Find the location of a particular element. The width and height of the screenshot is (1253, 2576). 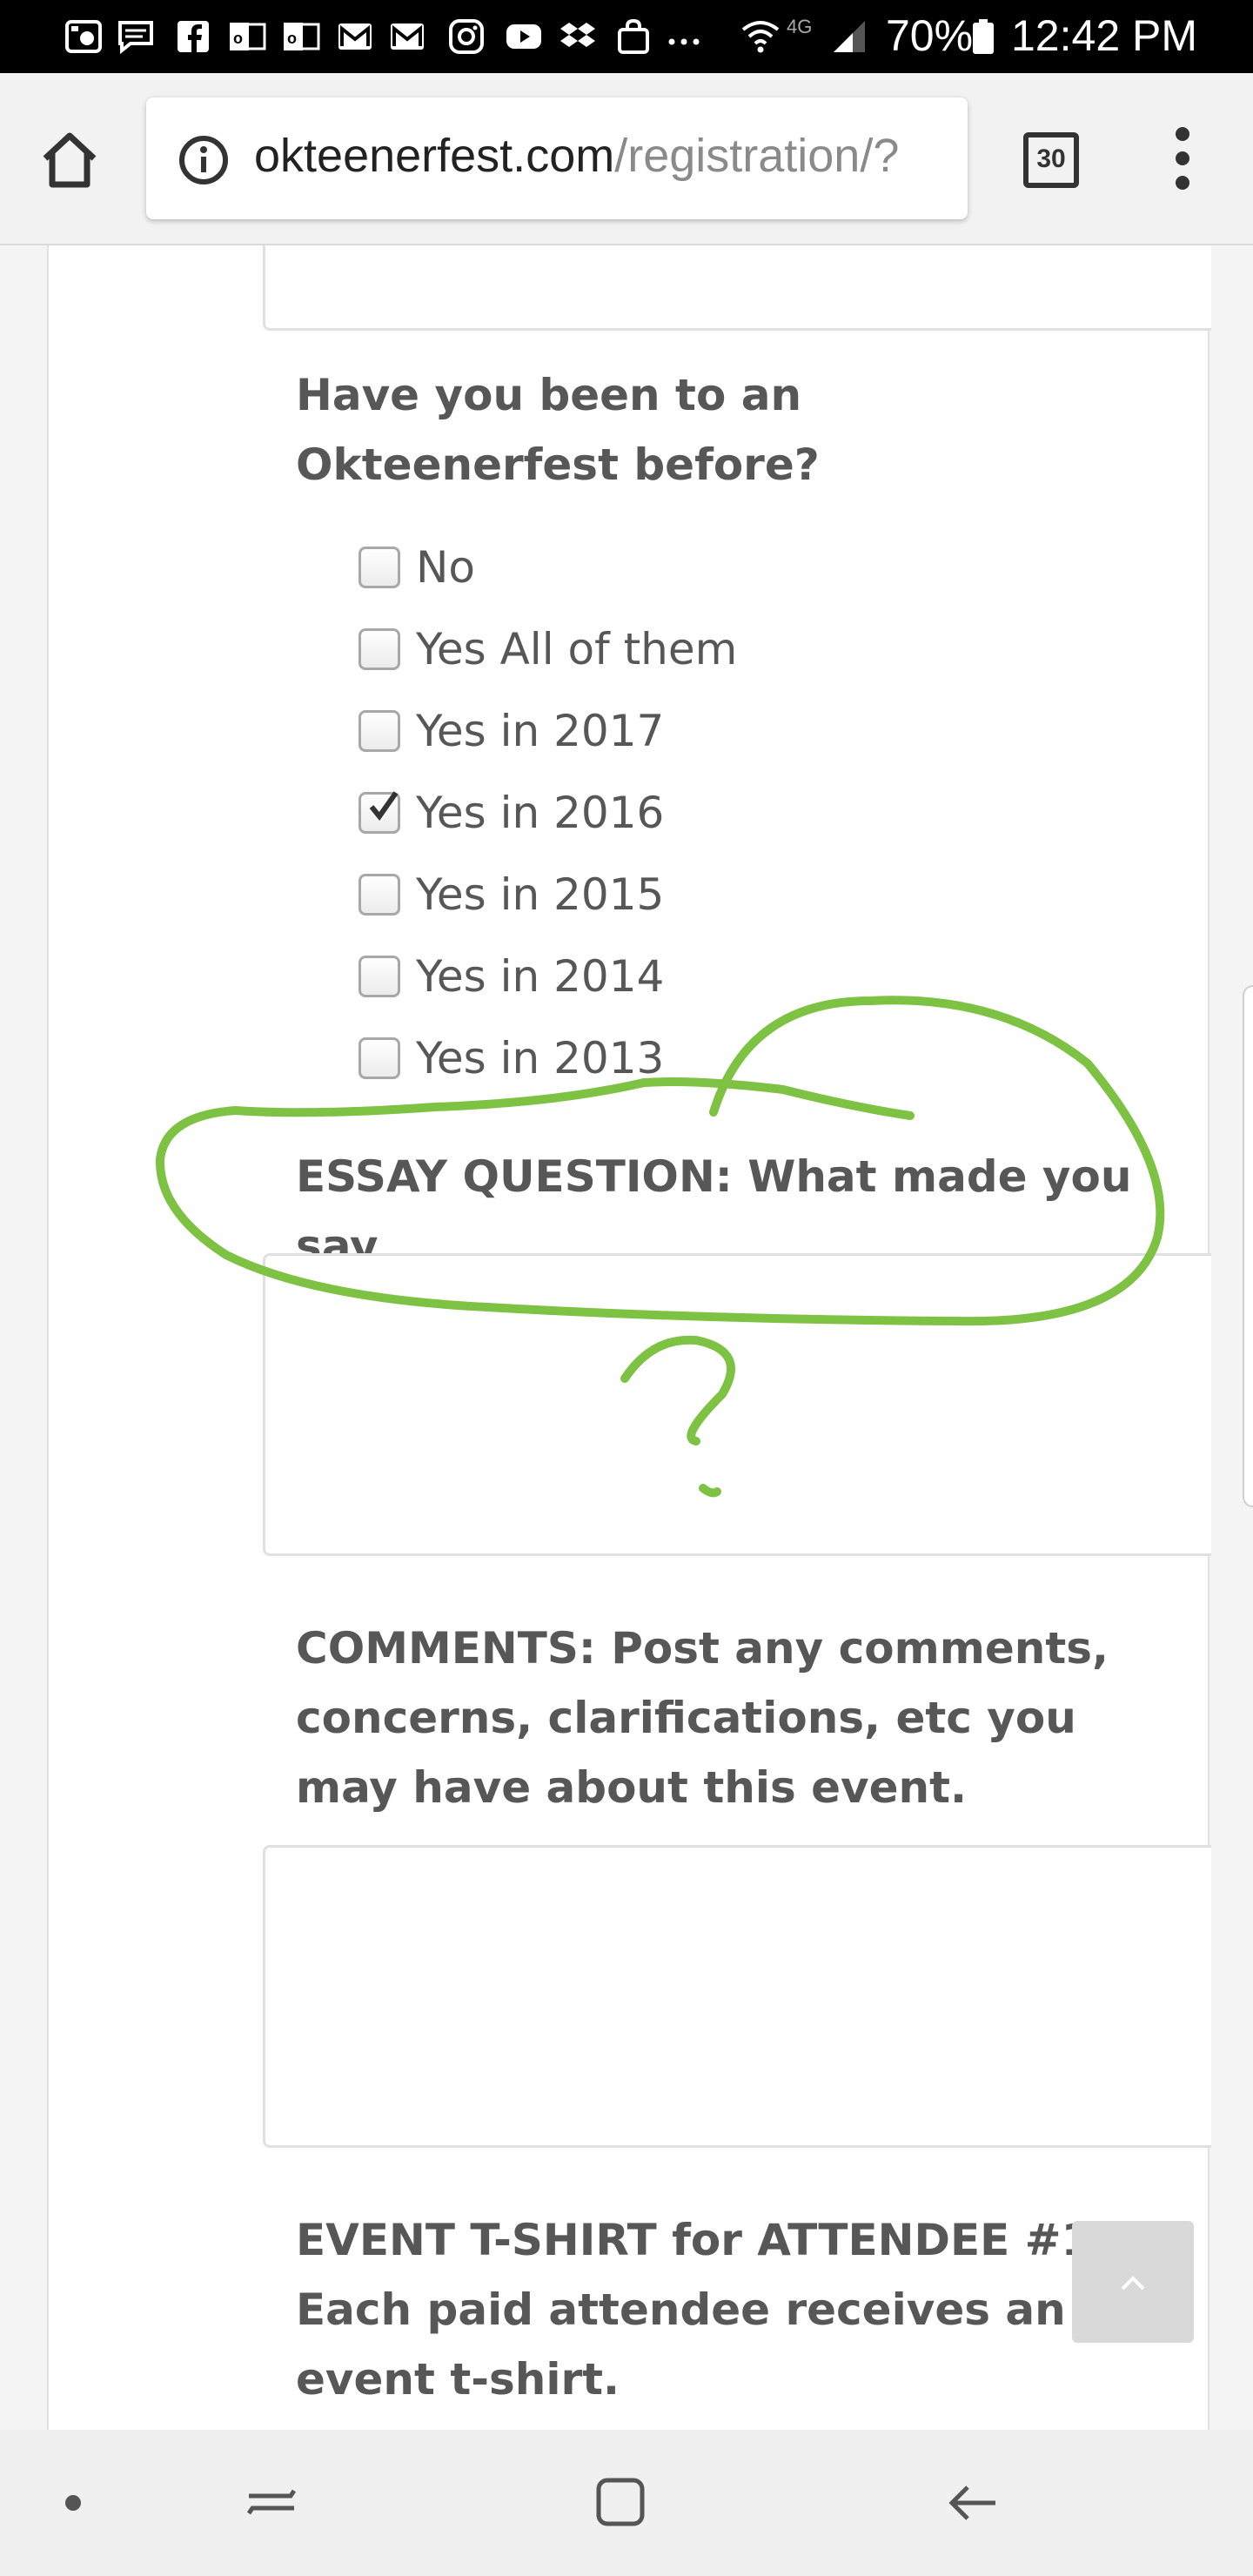

nav-dot-icon is located at coordinates (73, 2503).